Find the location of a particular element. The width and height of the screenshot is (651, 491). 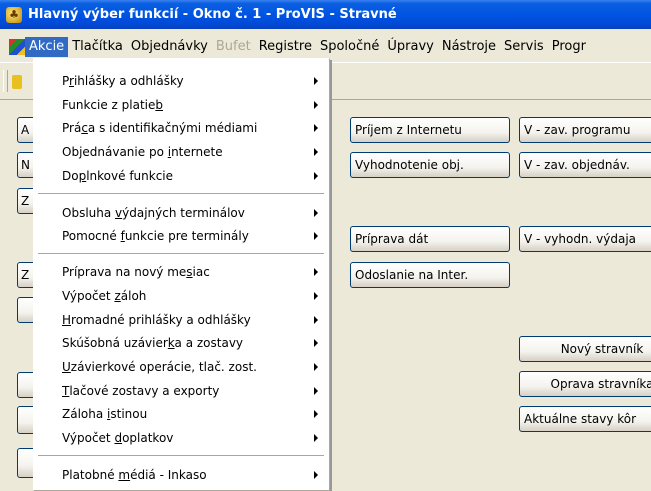

menu-item-zaloha-istinou: Záloha istinou is located at coordinates (181, 414).